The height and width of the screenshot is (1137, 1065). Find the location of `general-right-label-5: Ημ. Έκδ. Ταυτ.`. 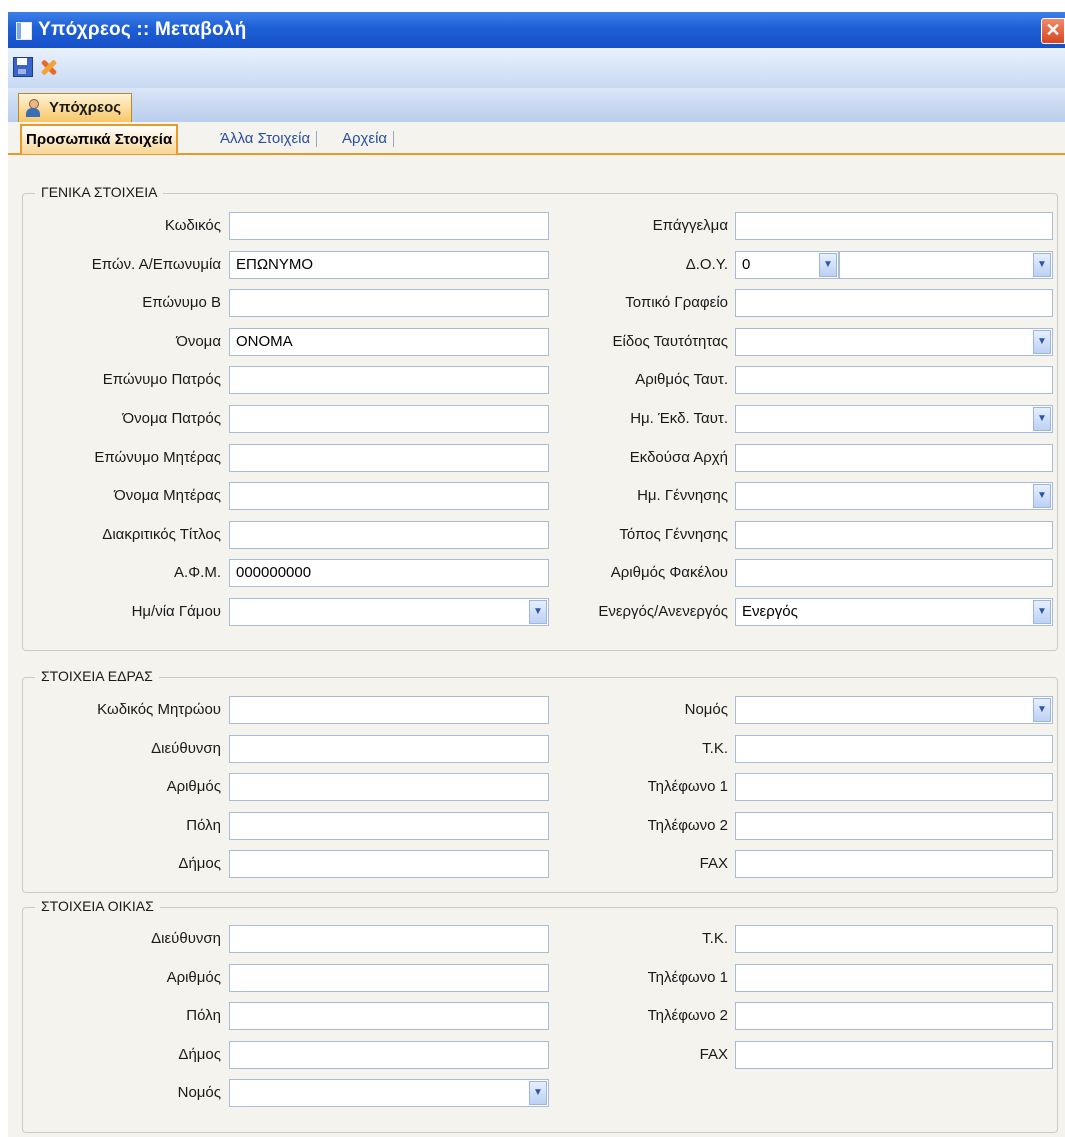

general-right-label-5: Ημ. Έκδ. Ταυτ. is located at coordinates (679, 418).